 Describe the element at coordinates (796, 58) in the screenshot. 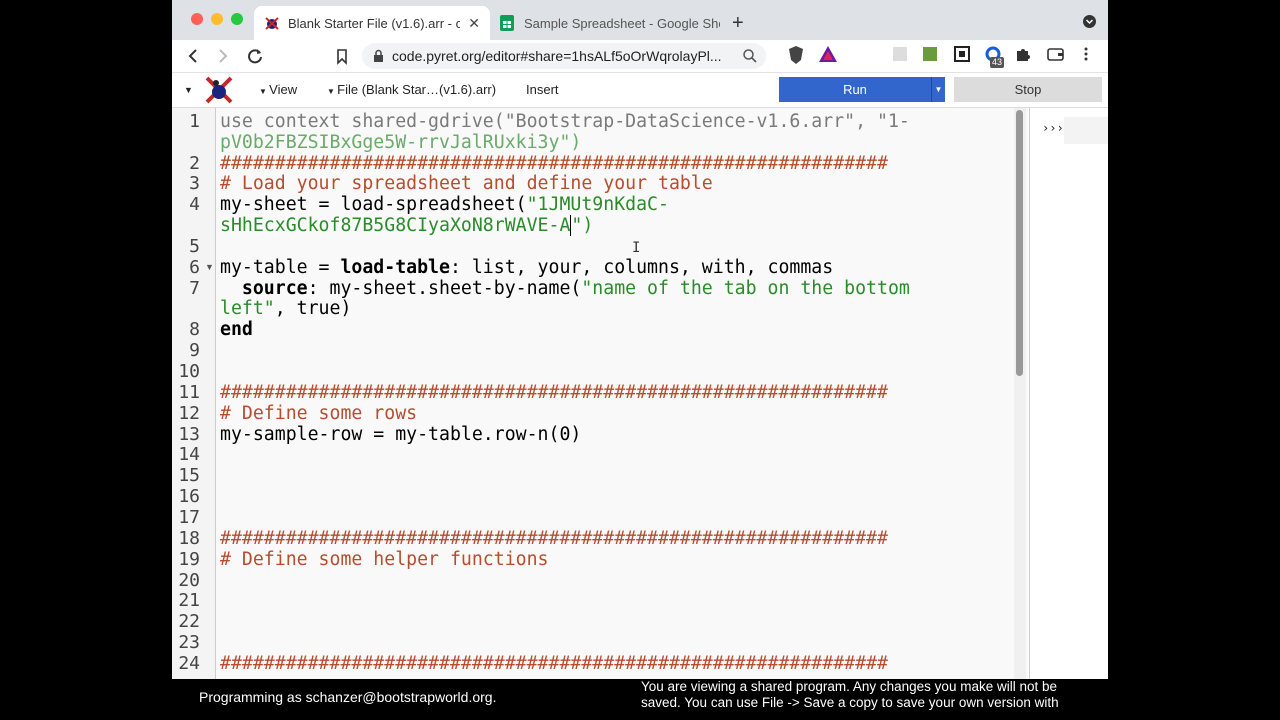

I see `brave-shield-icon` at that location.